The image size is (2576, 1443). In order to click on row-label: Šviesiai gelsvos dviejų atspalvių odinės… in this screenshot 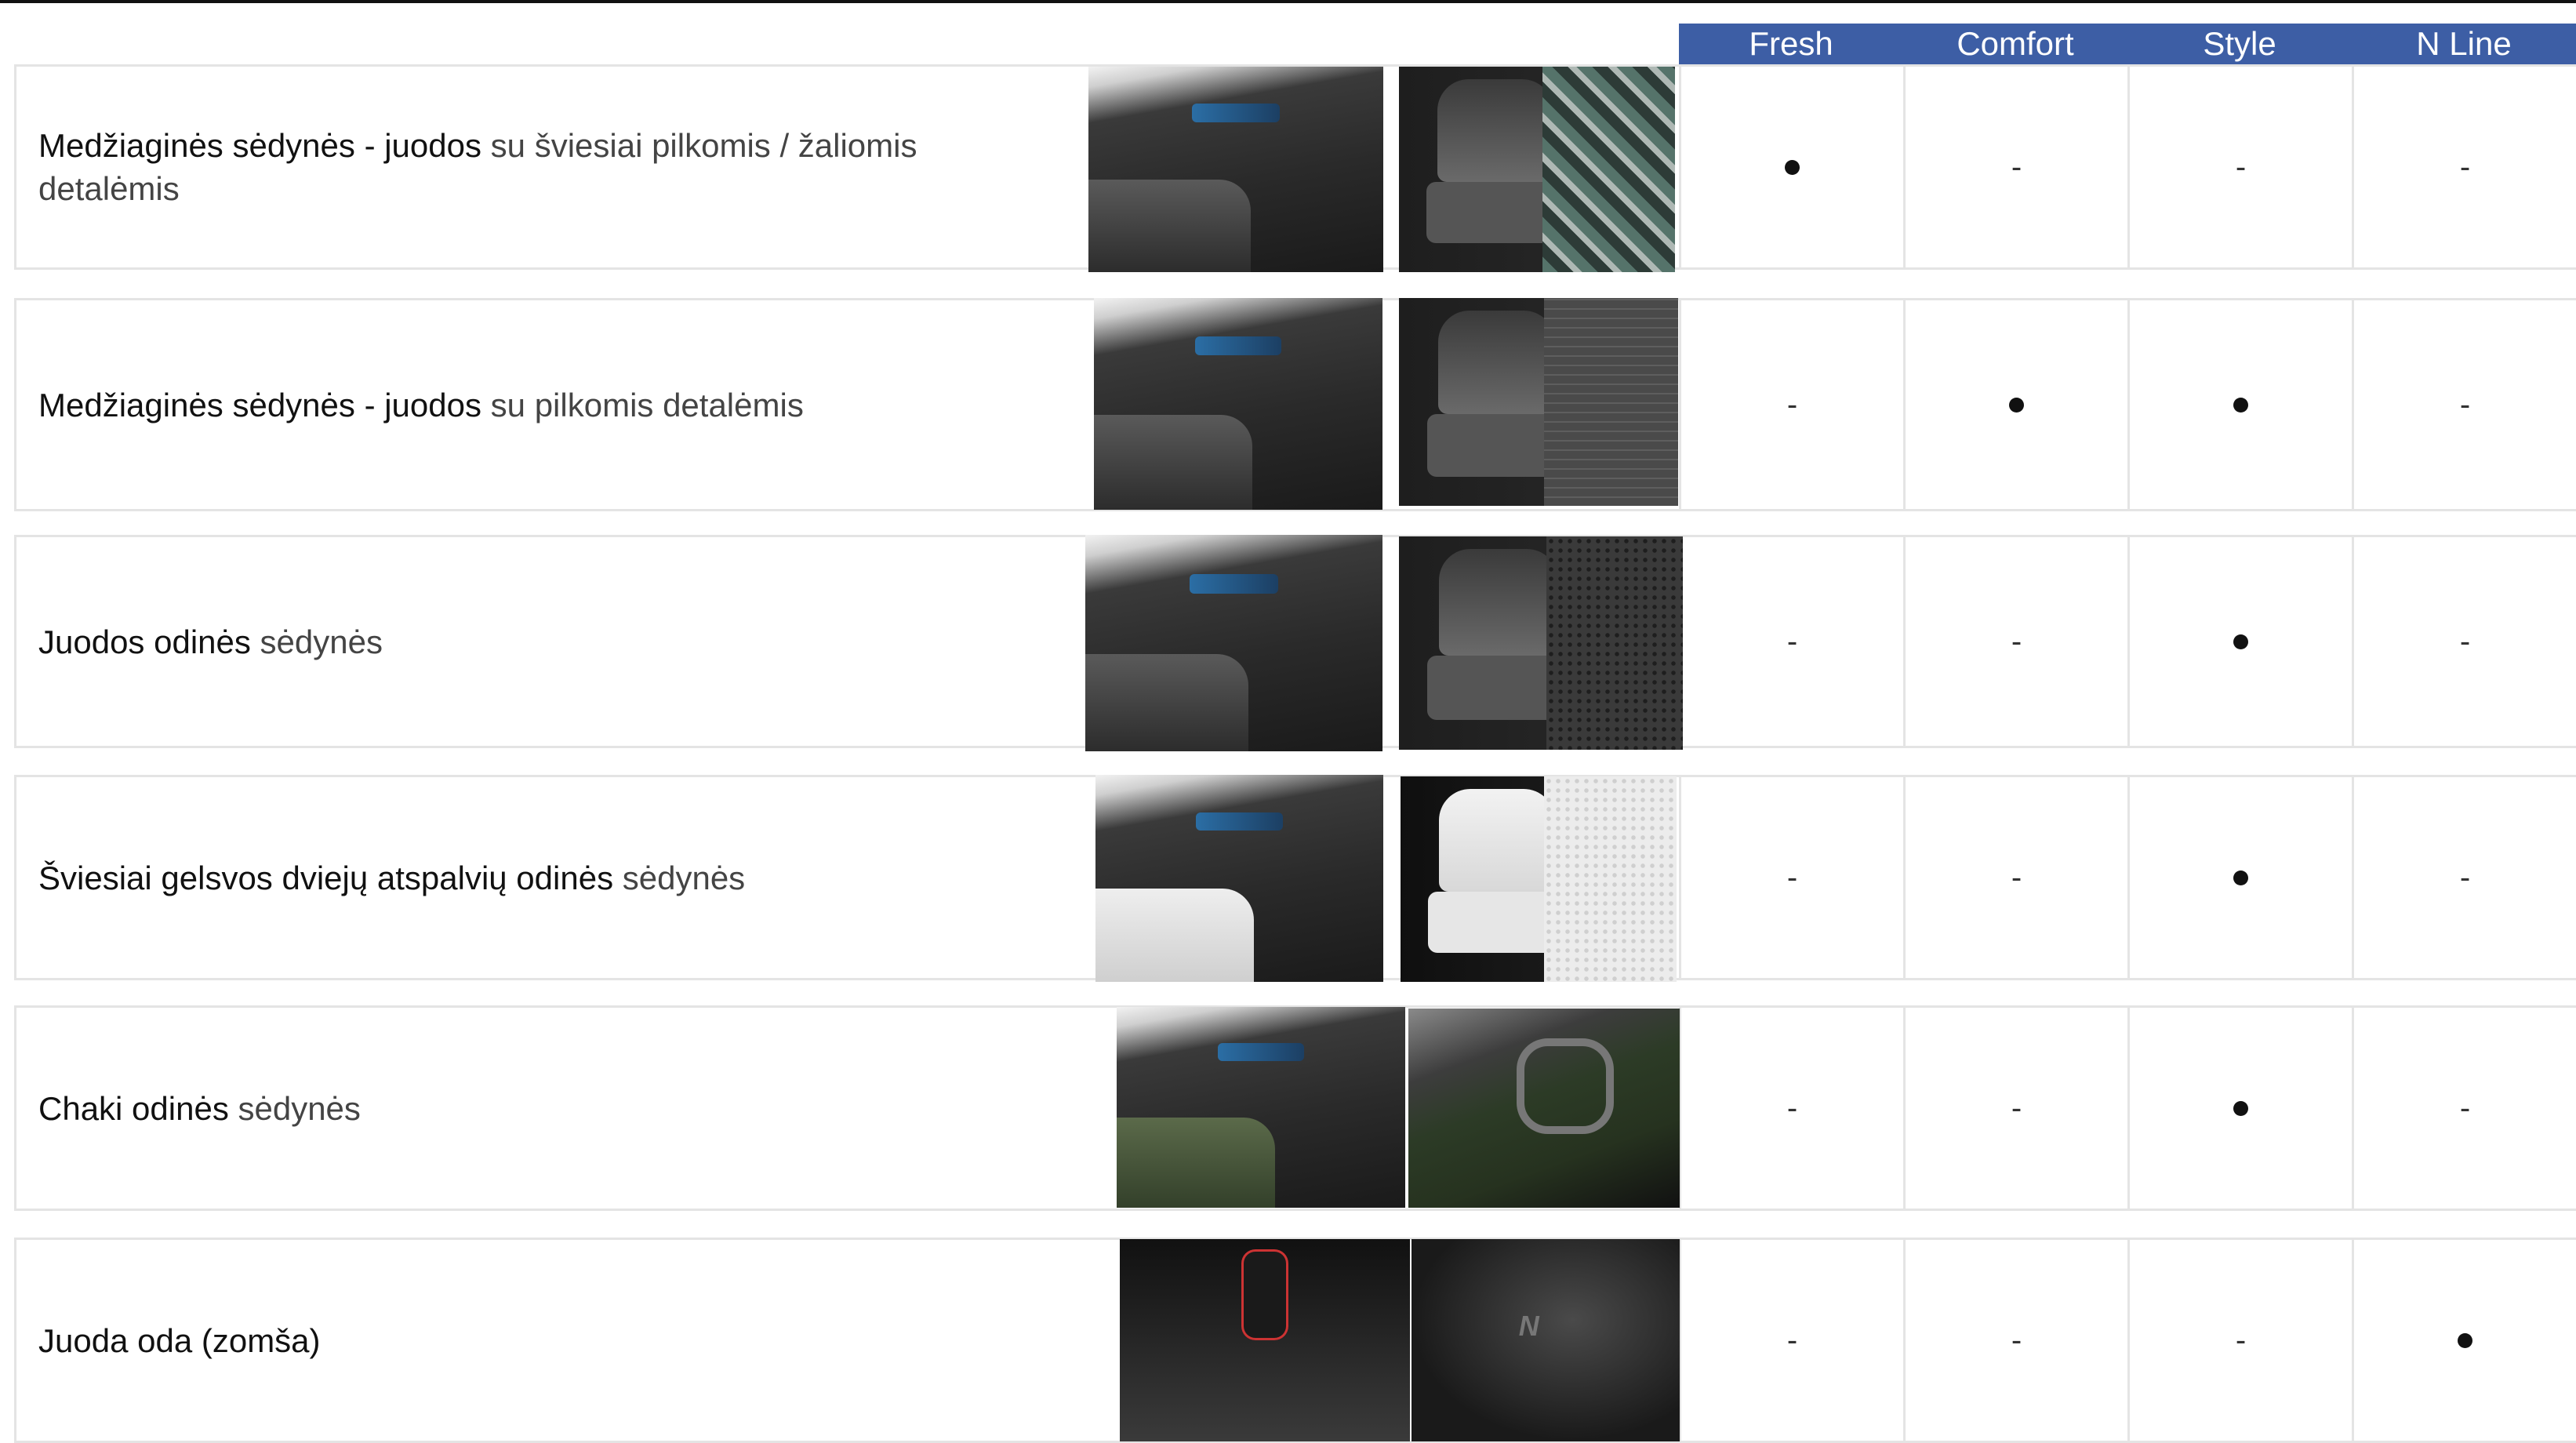, I will do `click(392, 878)`.